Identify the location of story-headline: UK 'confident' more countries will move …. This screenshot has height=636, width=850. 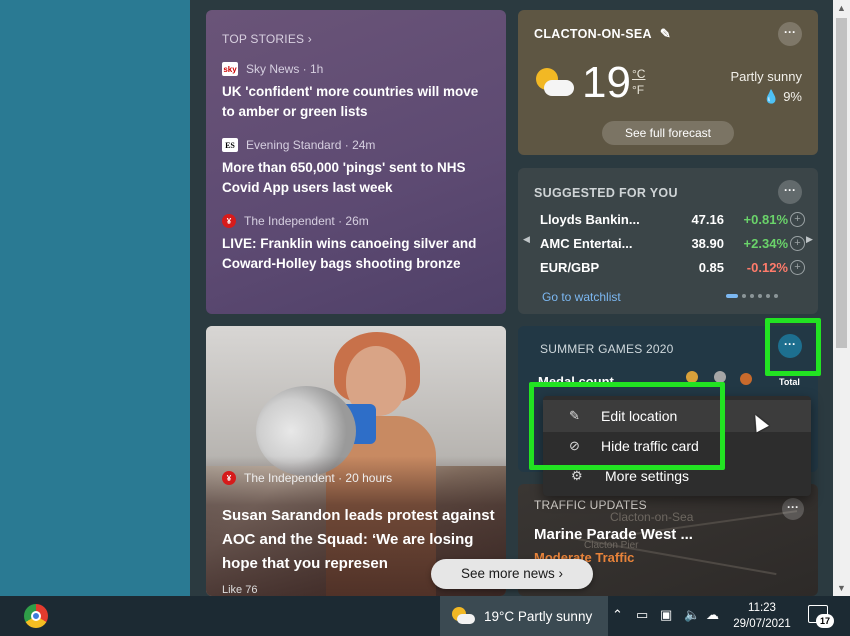
(356, 102).